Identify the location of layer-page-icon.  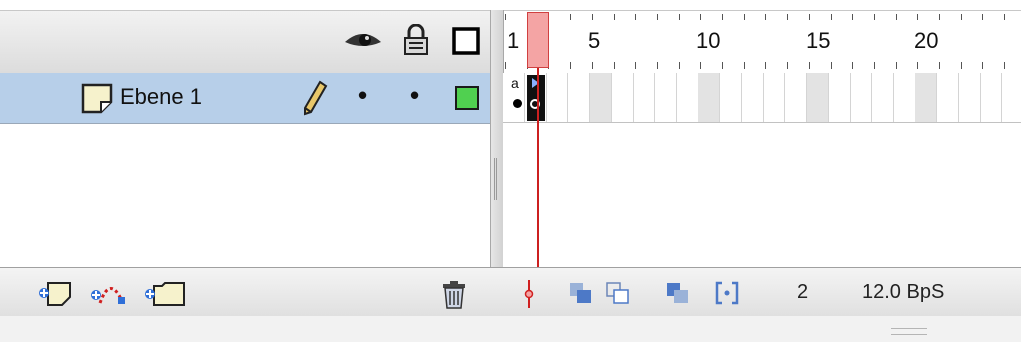
(97, 98).